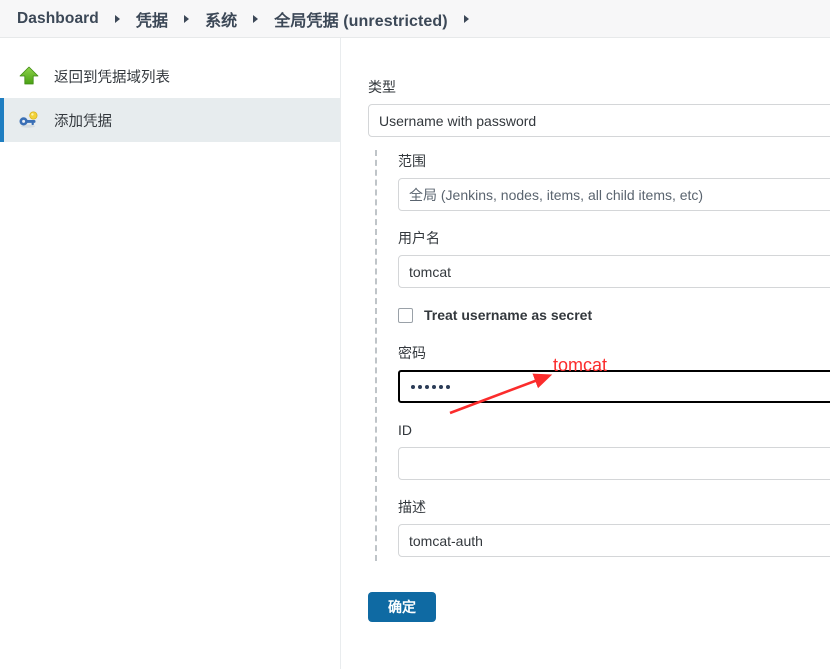 Image resolution: width=830 pixels, height=669 pixels. I want to click on submit-button: 确定, so click(402, 607).